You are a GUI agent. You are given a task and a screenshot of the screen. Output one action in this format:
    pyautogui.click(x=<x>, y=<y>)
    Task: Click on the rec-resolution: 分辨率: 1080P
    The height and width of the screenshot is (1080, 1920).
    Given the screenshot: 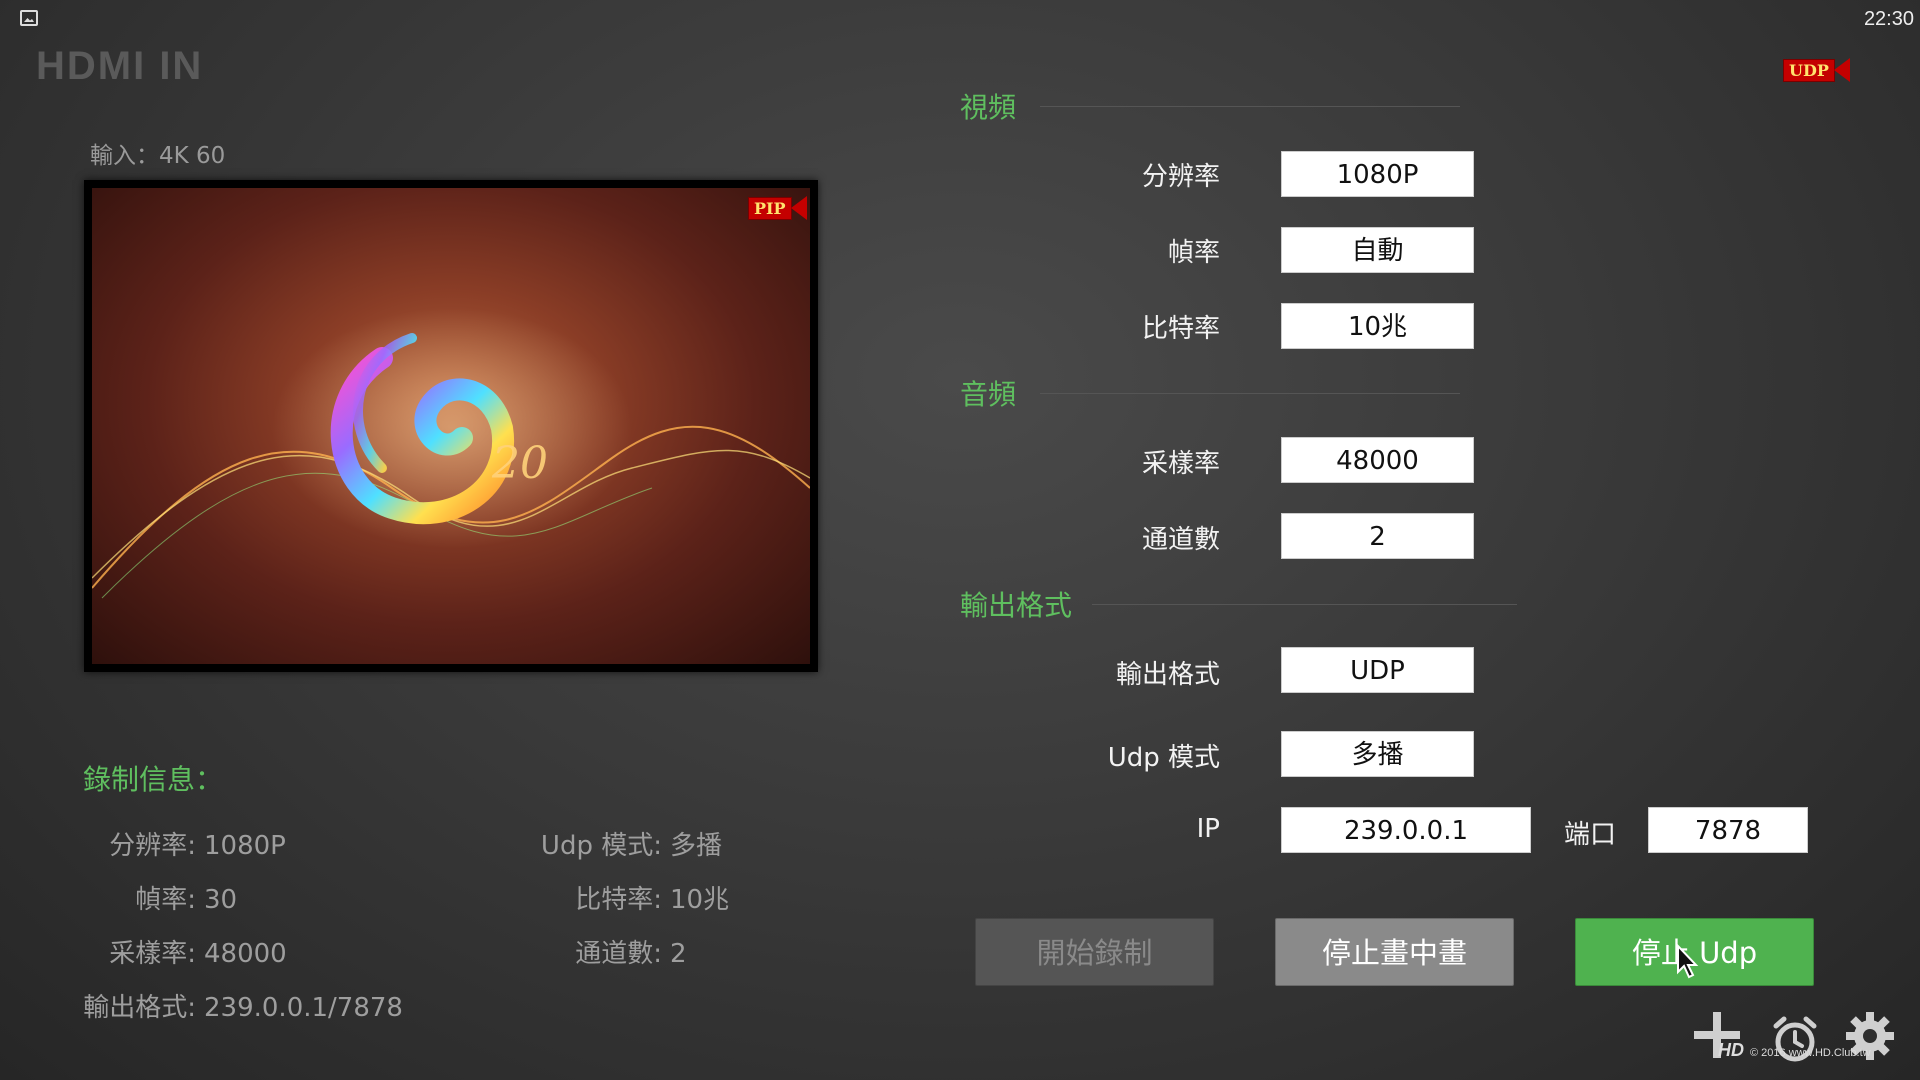 What is the action you would take?
    pyautogui.click(x=143, y=843)
    